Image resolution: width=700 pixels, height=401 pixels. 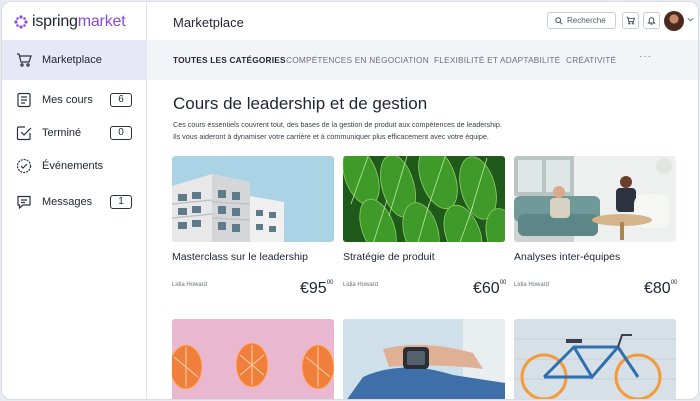 What do you see at coordinates (253, 199) in the screenshot?
I see `course-image-building` at bounding box center [253, 199].